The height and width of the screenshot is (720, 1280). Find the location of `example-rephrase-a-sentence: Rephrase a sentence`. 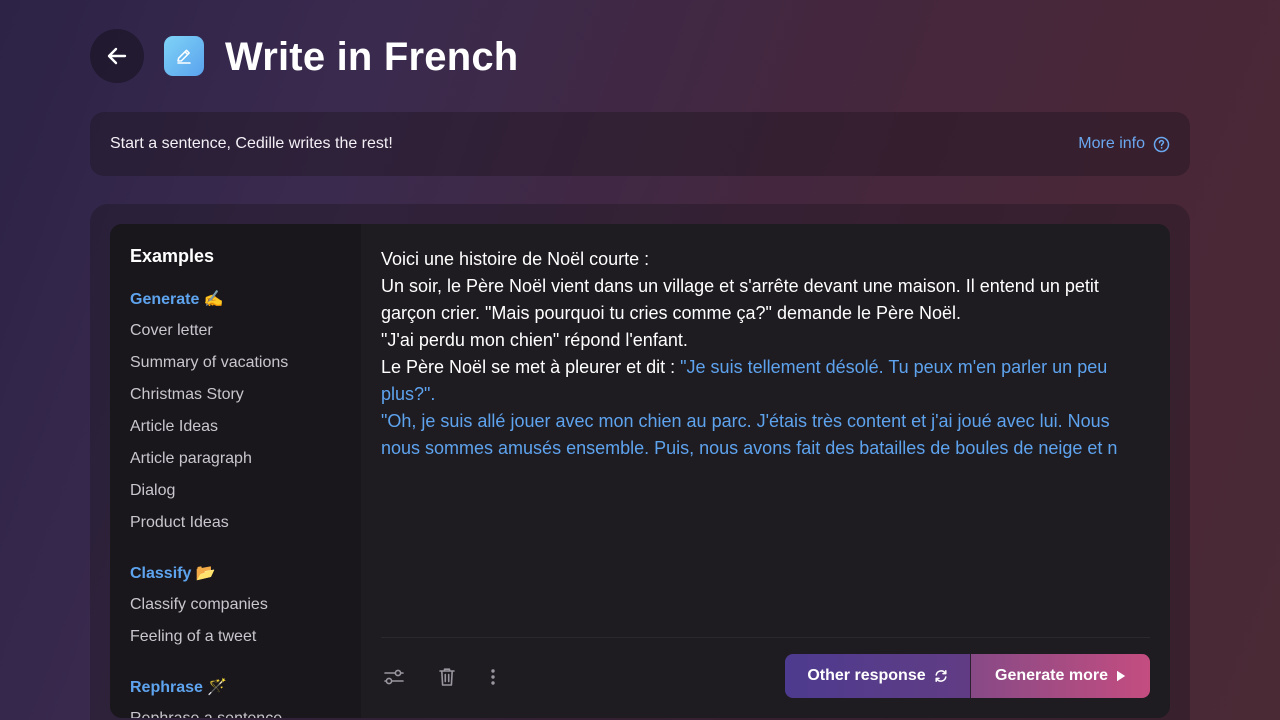

example-rephrase-a-sentence: Rephrase a sentence is located at coordinates (235, 713).